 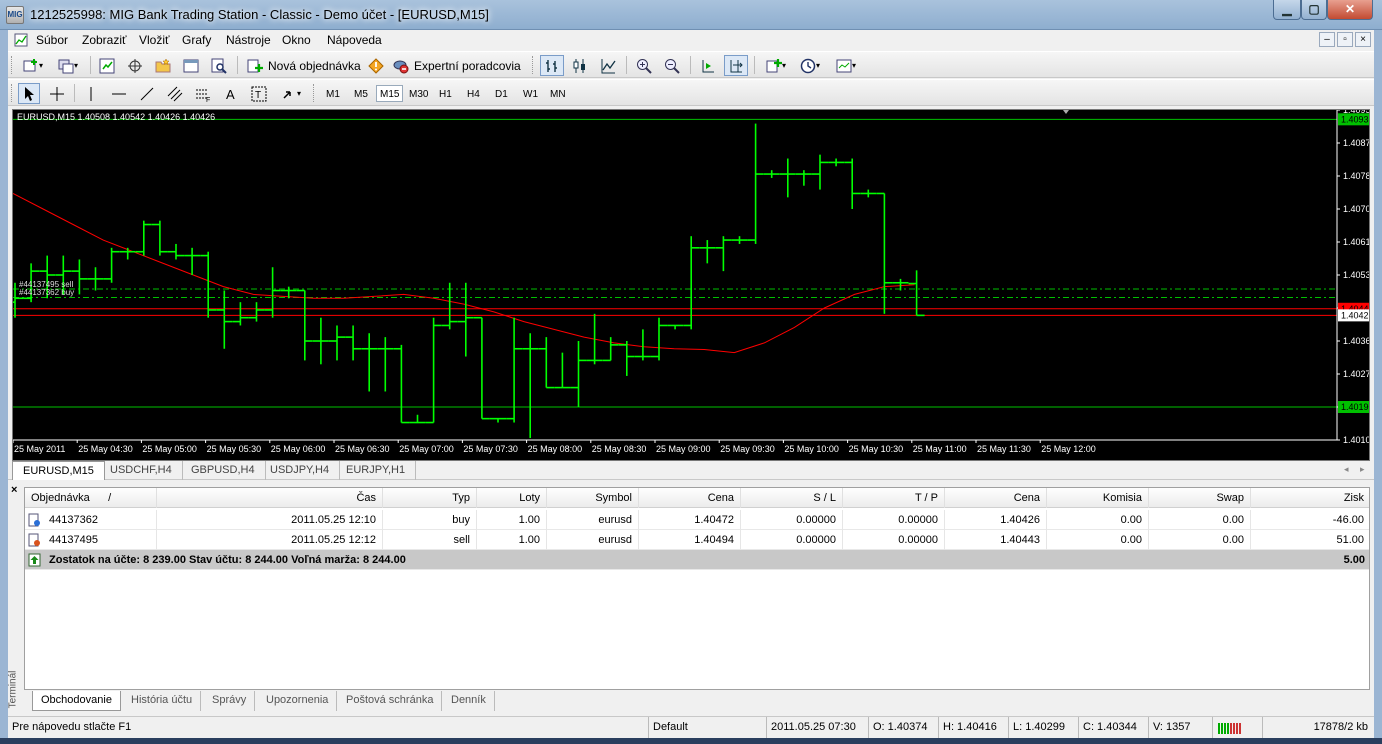 I want to click on terminal-button, so click(x=191, y=65).